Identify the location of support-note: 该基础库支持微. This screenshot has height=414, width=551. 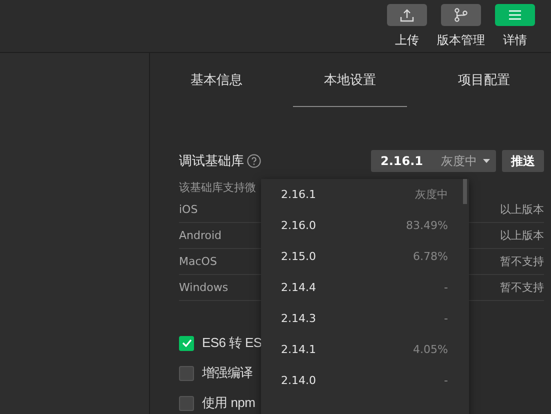
(217, 188).